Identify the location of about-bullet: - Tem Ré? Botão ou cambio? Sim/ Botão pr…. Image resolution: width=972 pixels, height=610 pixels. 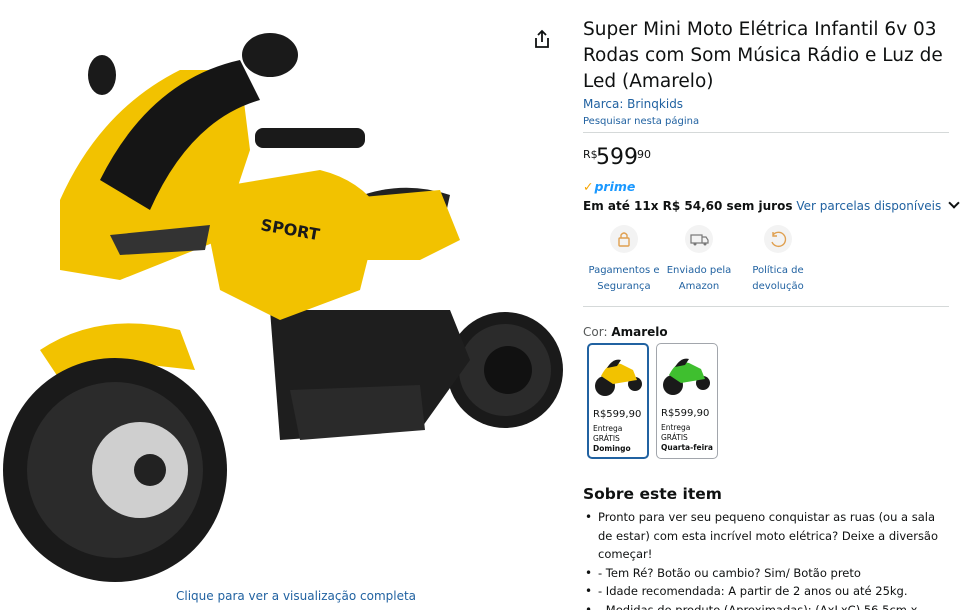
(768, 573).